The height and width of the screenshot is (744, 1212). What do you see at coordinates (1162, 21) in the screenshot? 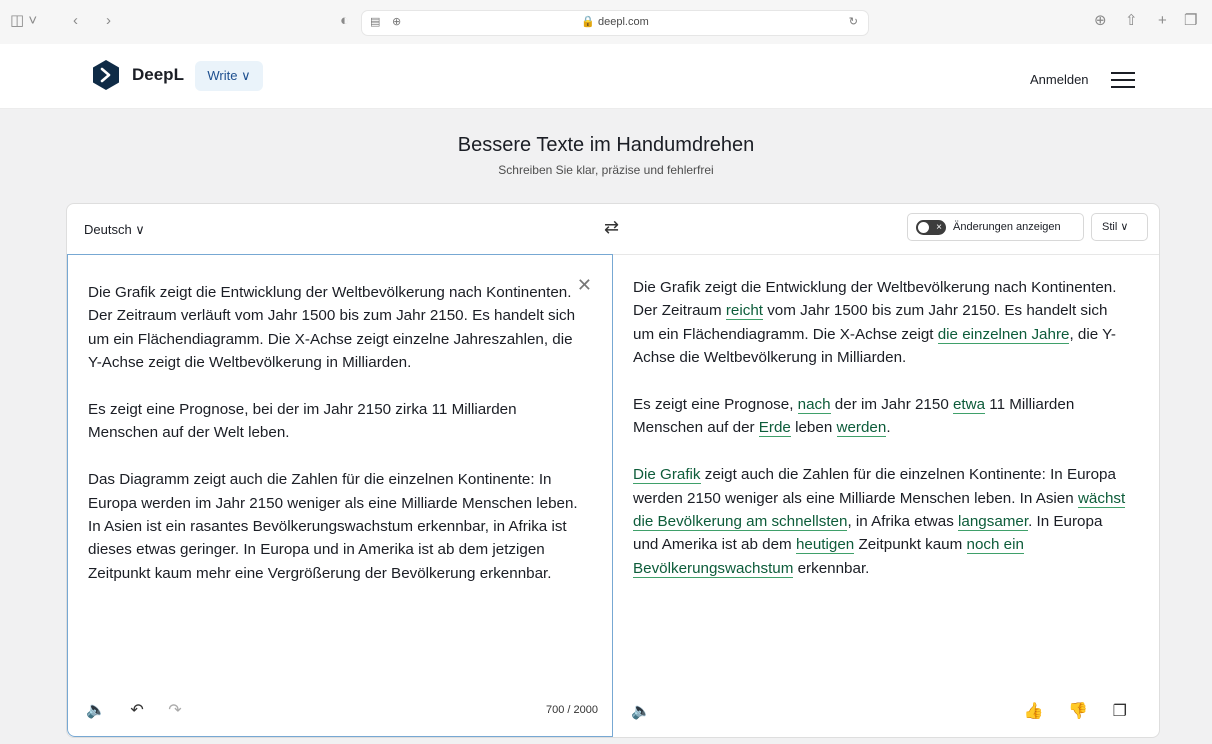
I see `new-tab-icon: +` at bounding box center [1162, 21].